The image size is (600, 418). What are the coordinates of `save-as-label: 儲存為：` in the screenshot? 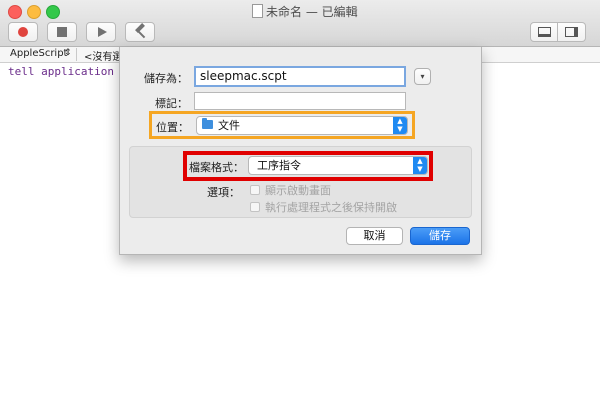 It's located at (166, 78).